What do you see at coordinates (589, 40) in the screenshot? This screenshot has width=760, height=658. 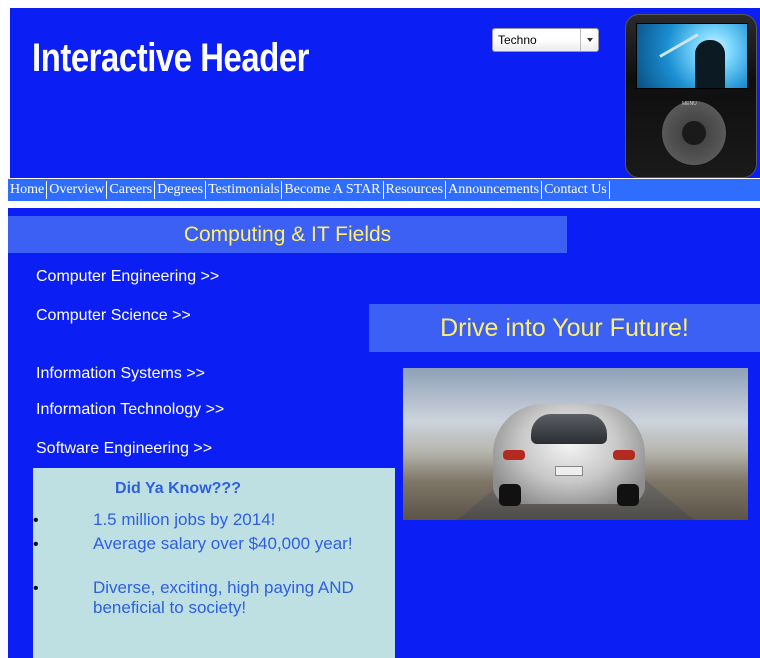 I see `chevron-down-icon` at bounding box center [589, 40].